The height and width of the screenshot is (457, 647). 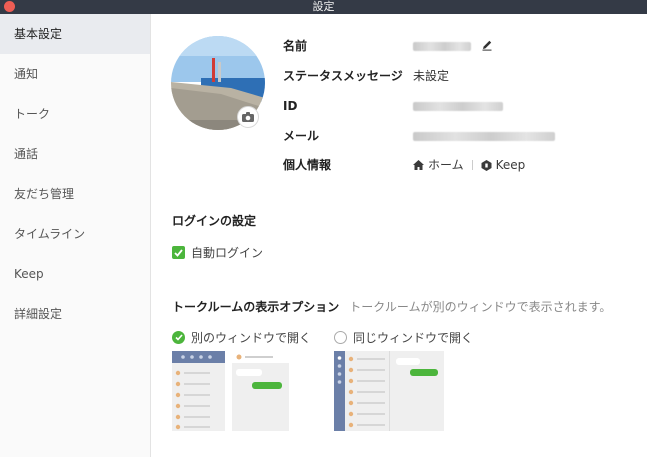 I want to click on keep-link-label: Keep, so click(x=510, y=165).